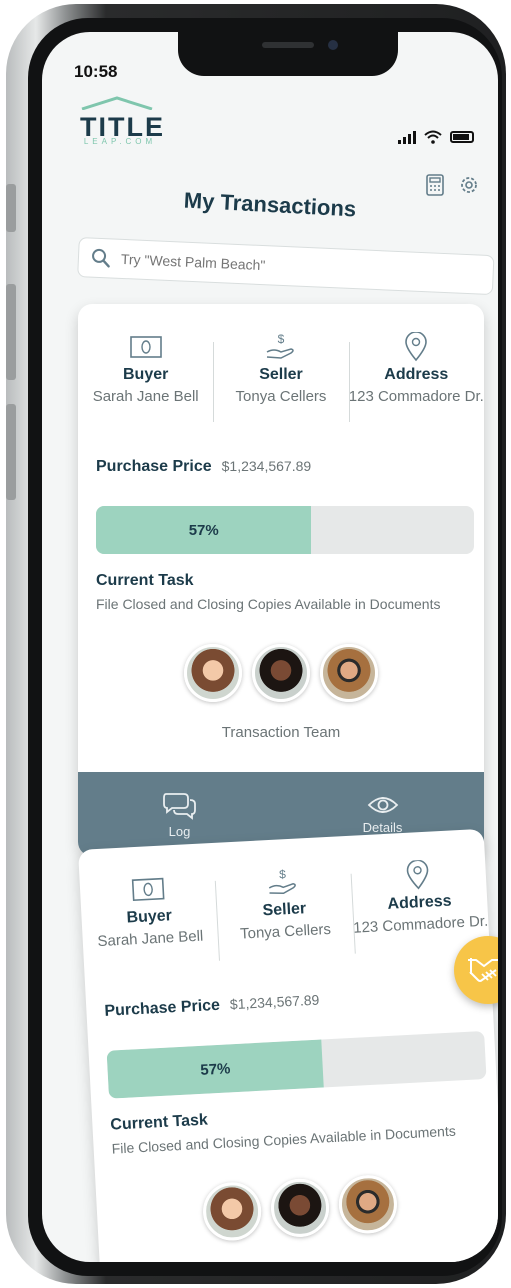  I want to click on battery-icon, so click(462, 137).